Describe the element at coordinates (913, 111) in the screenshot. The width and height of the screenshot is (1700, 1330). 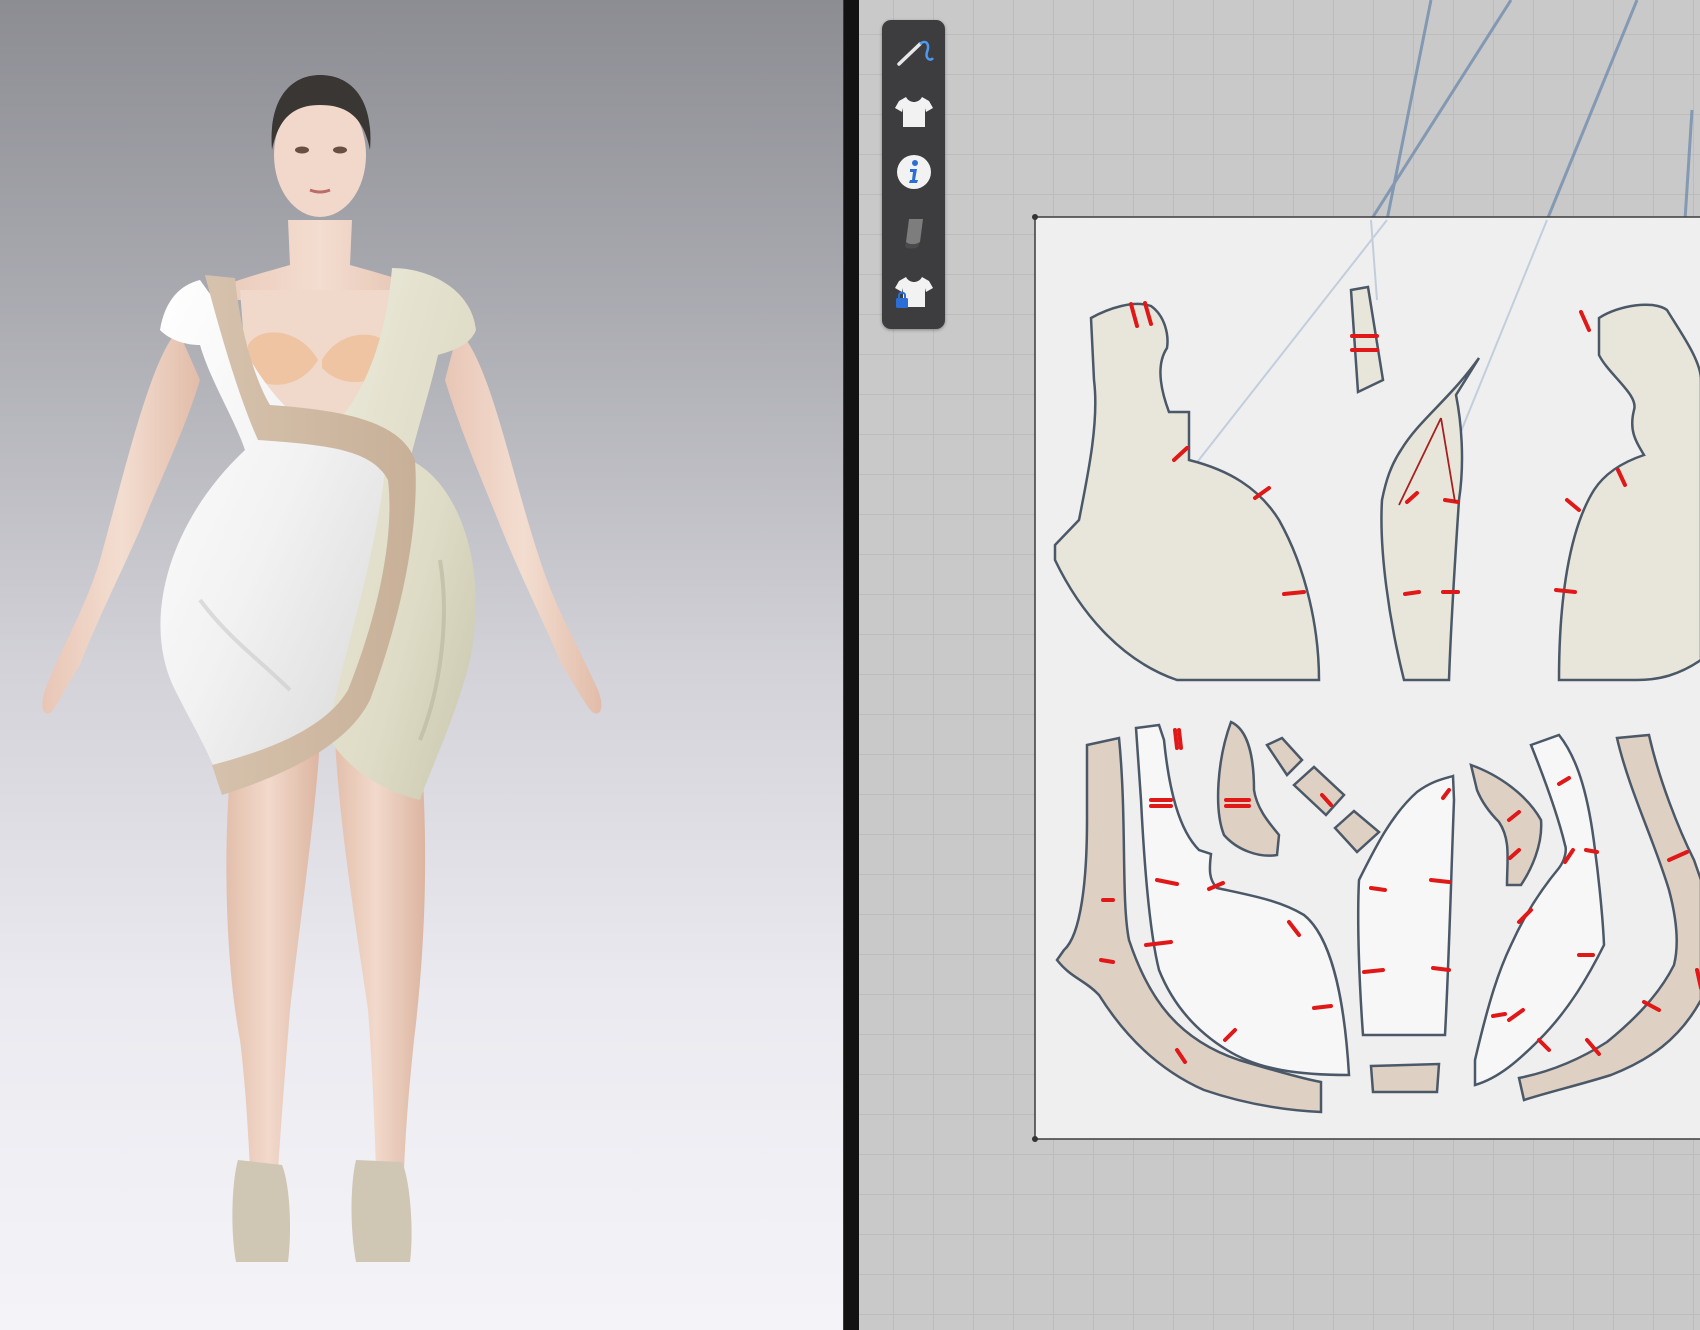
I see `tshirt-icon` at that location.